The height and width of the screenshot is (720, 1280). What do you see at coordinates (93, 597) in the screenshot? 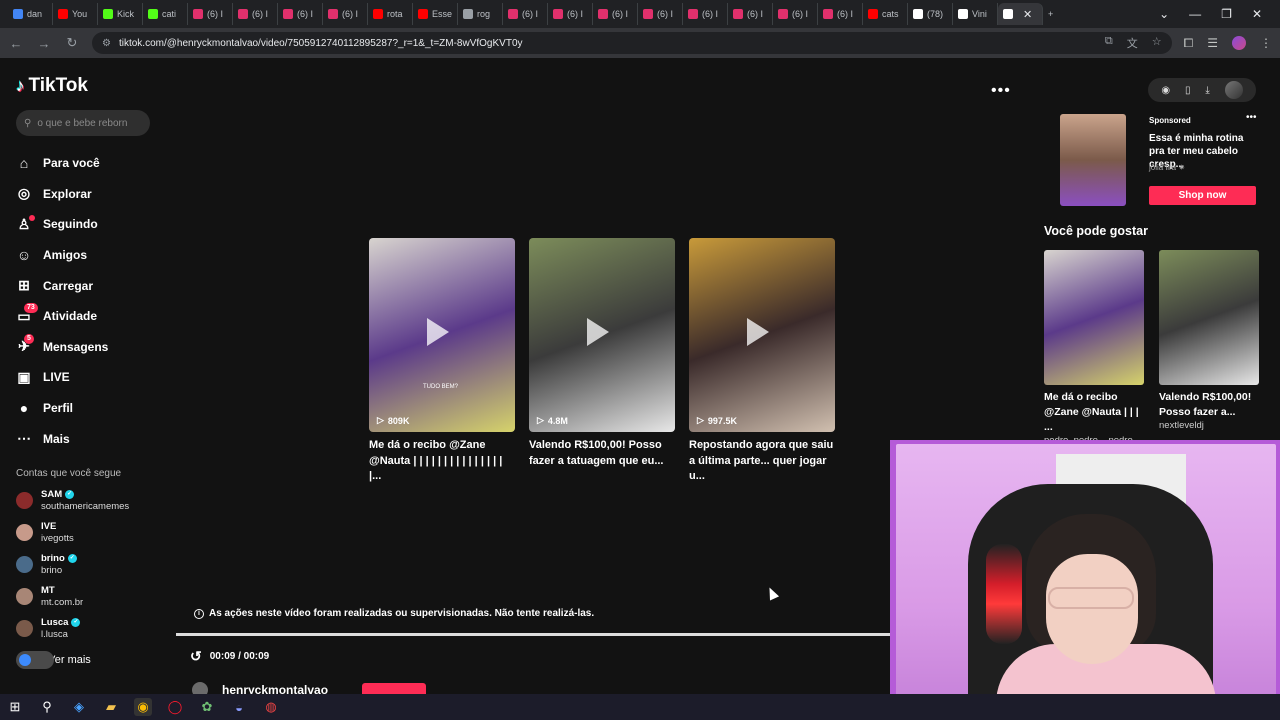
I see `following-item: MT mt.com.br` at bounding box center [93, 597].